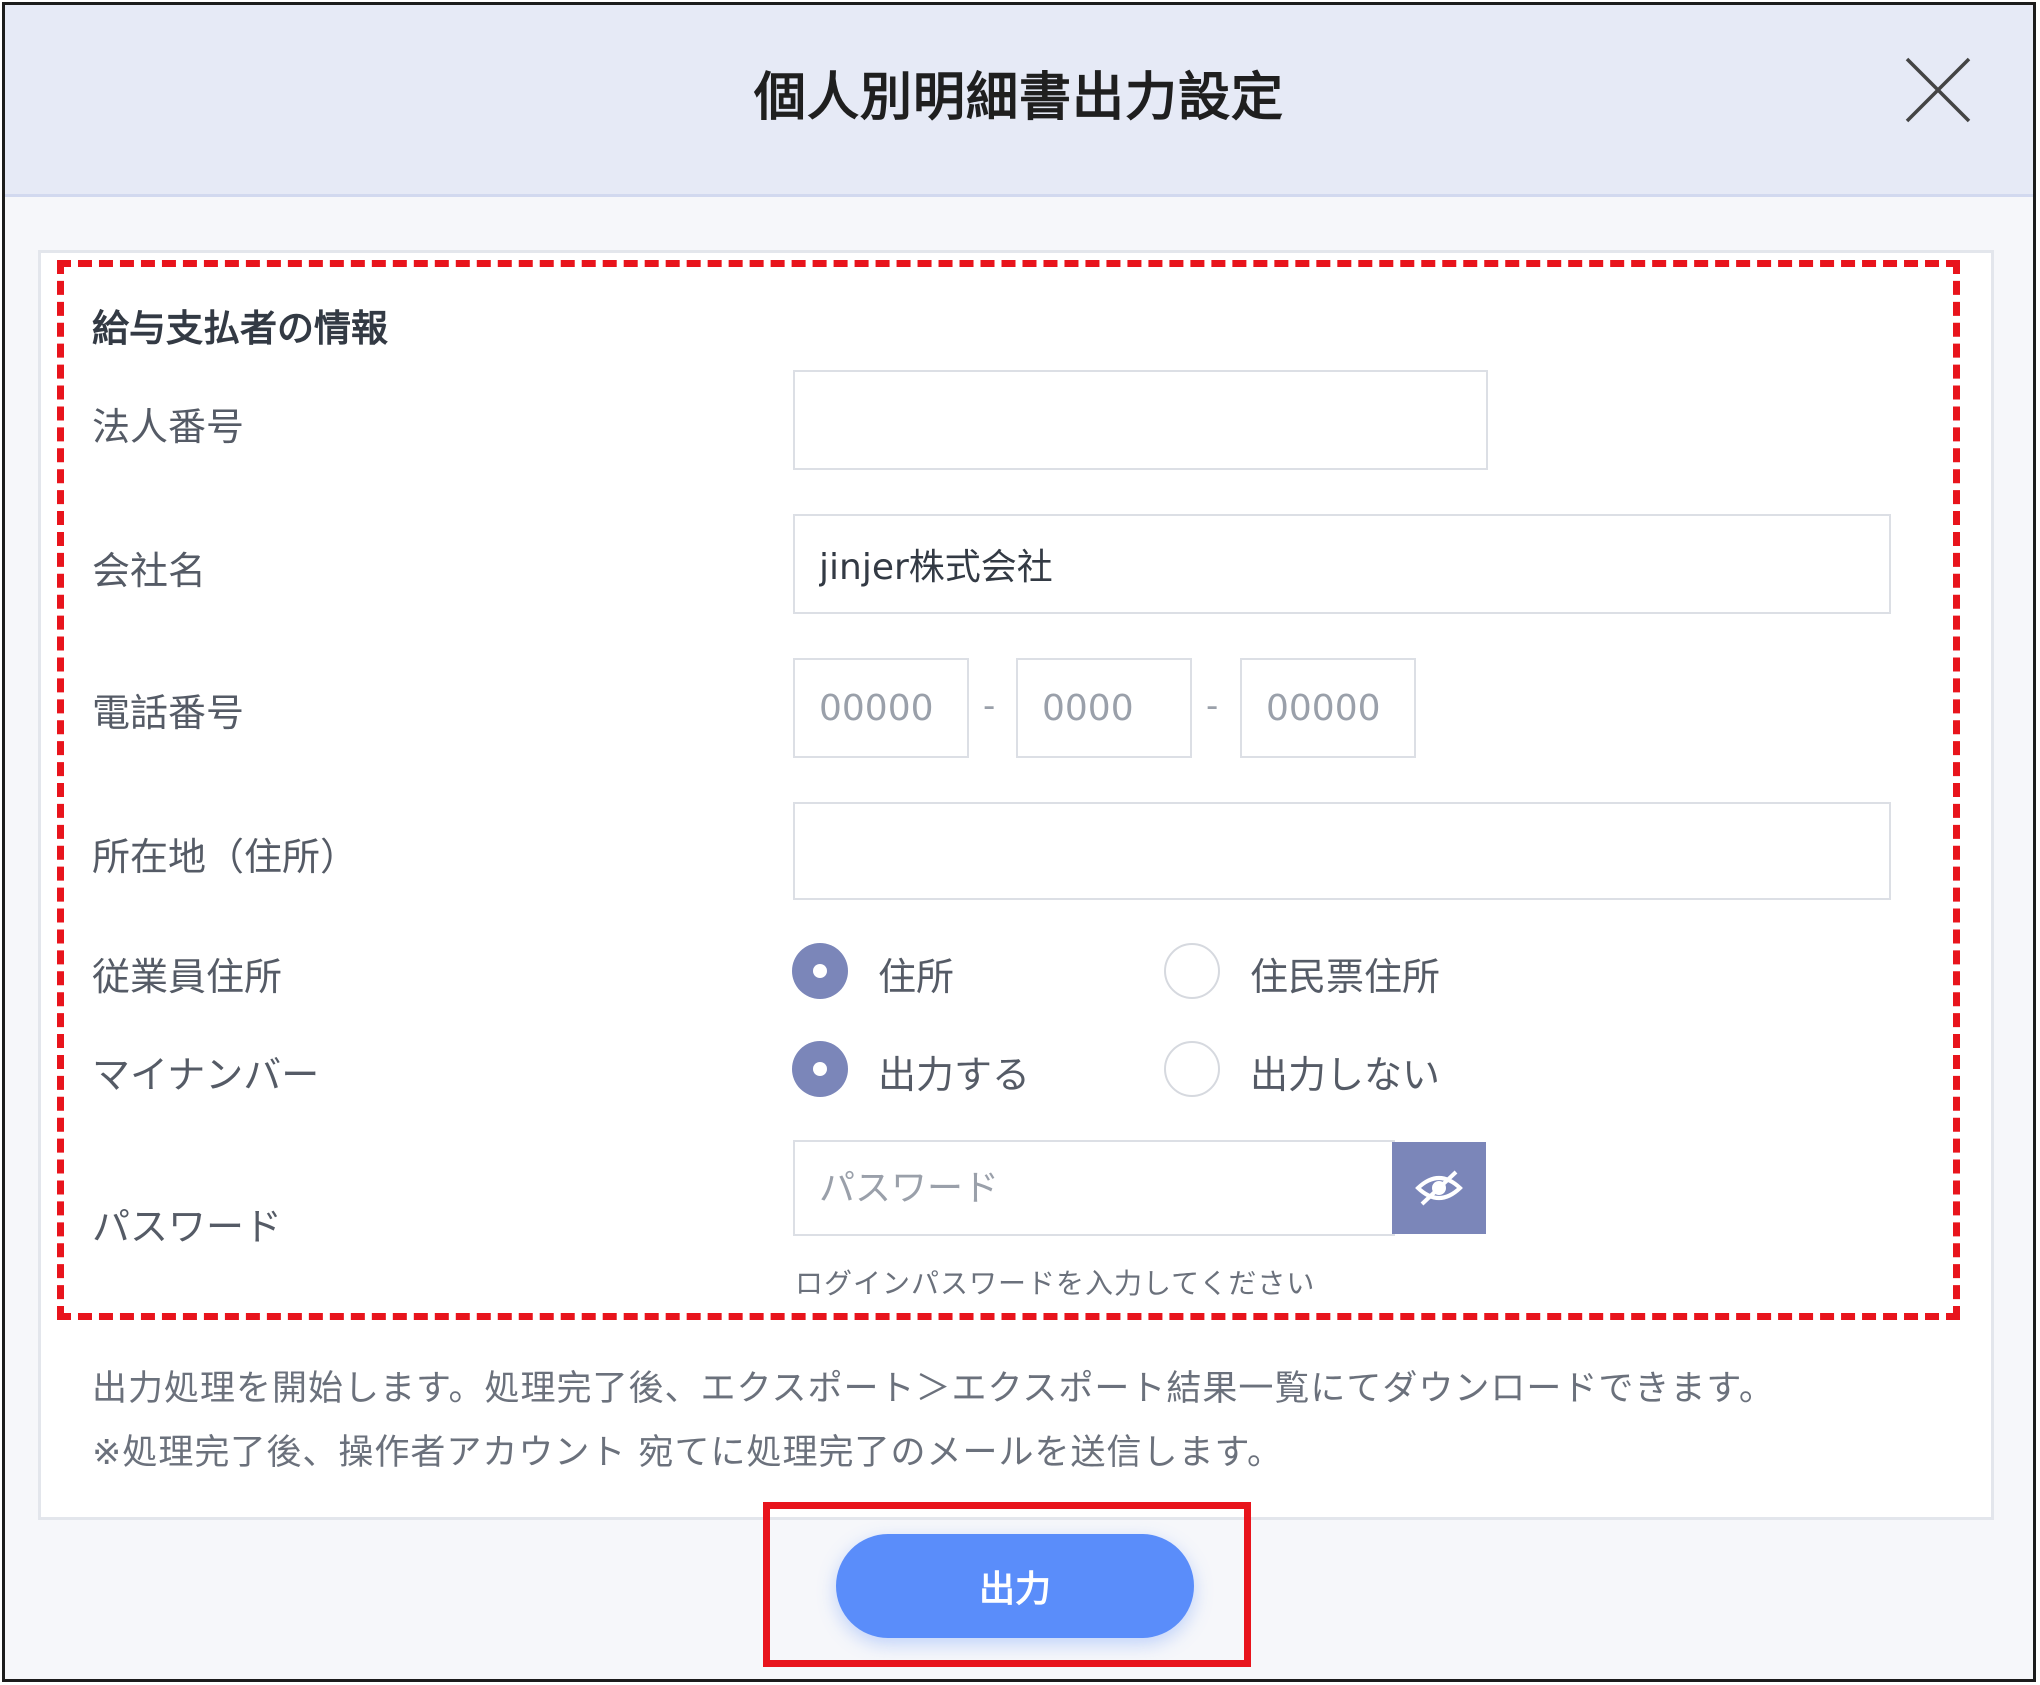 The image size is (2040, 1685). I want to click on radio-output, so click(820, 1069).